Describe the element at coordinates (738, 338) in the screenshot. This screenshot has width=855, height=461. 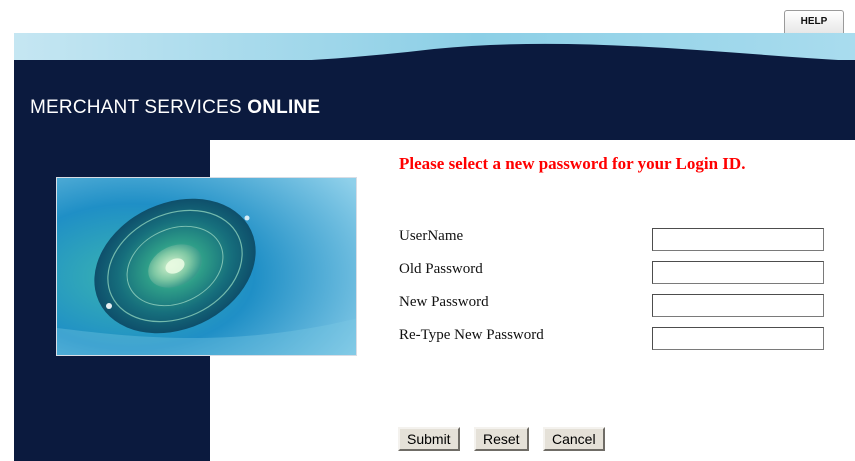
I see `retype-password-input` at that location.